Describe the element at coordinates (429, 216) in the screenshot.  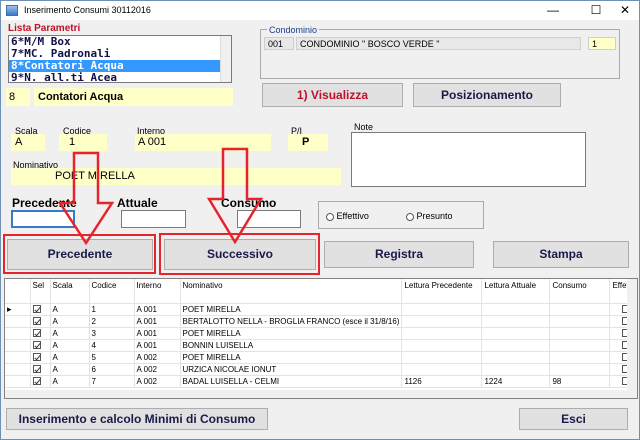
I see `presunto-radio: Presunto` at that location.